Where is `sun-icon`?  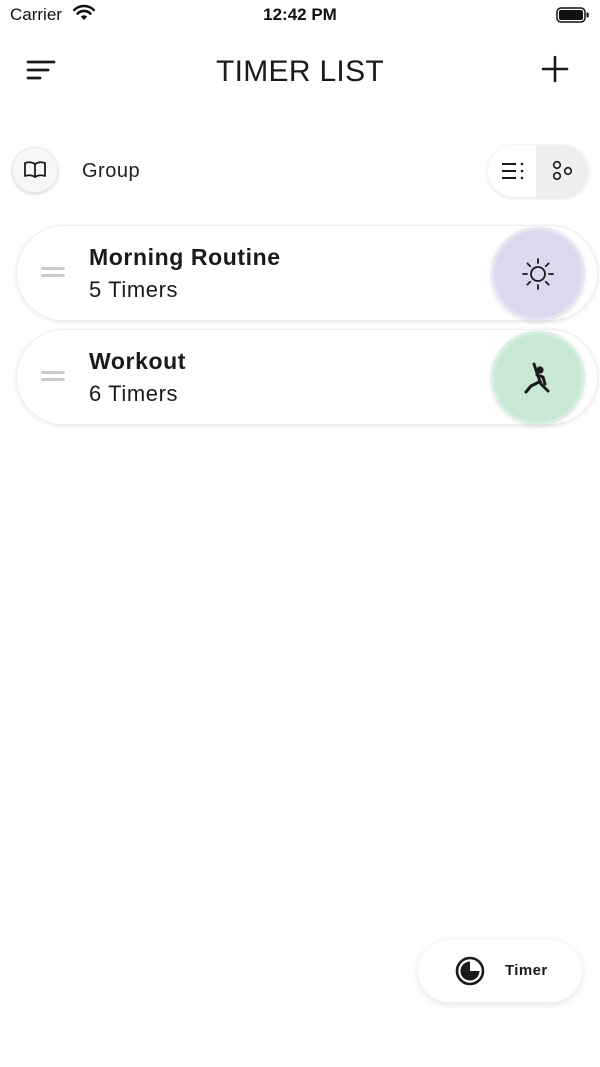 sun-icon is located at coordinates (538, 274).